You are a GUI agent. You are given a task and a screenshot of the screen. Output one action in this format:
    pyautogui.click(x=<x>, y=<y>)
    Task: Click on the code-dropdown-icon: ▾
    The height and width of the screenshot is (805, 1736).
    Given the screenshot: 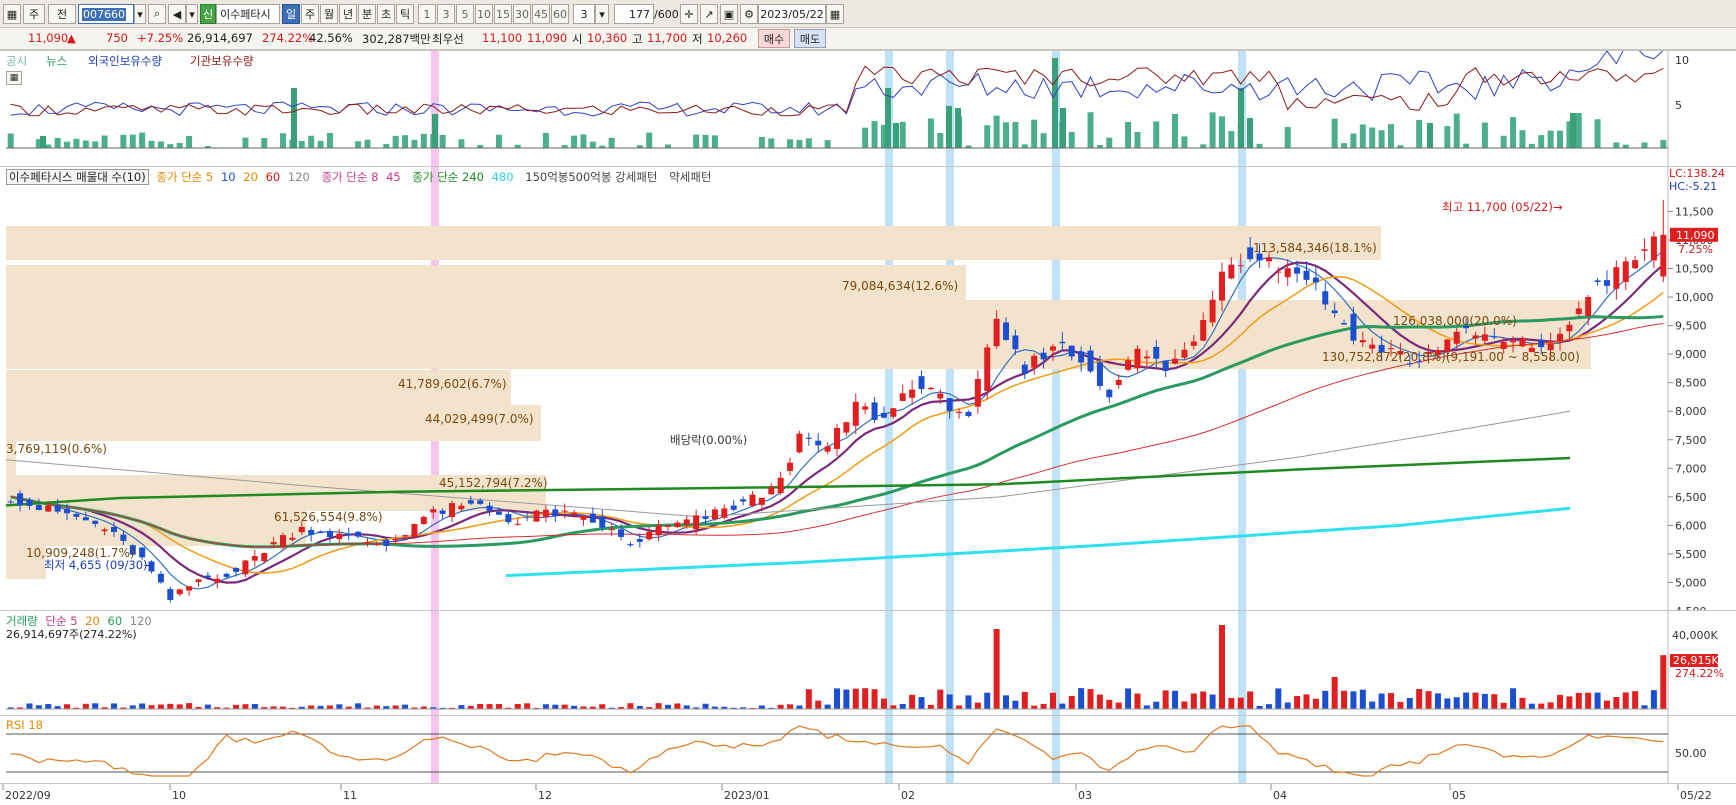 What is the action you would take?
    pyautogui.click(x=140, y=14)
    